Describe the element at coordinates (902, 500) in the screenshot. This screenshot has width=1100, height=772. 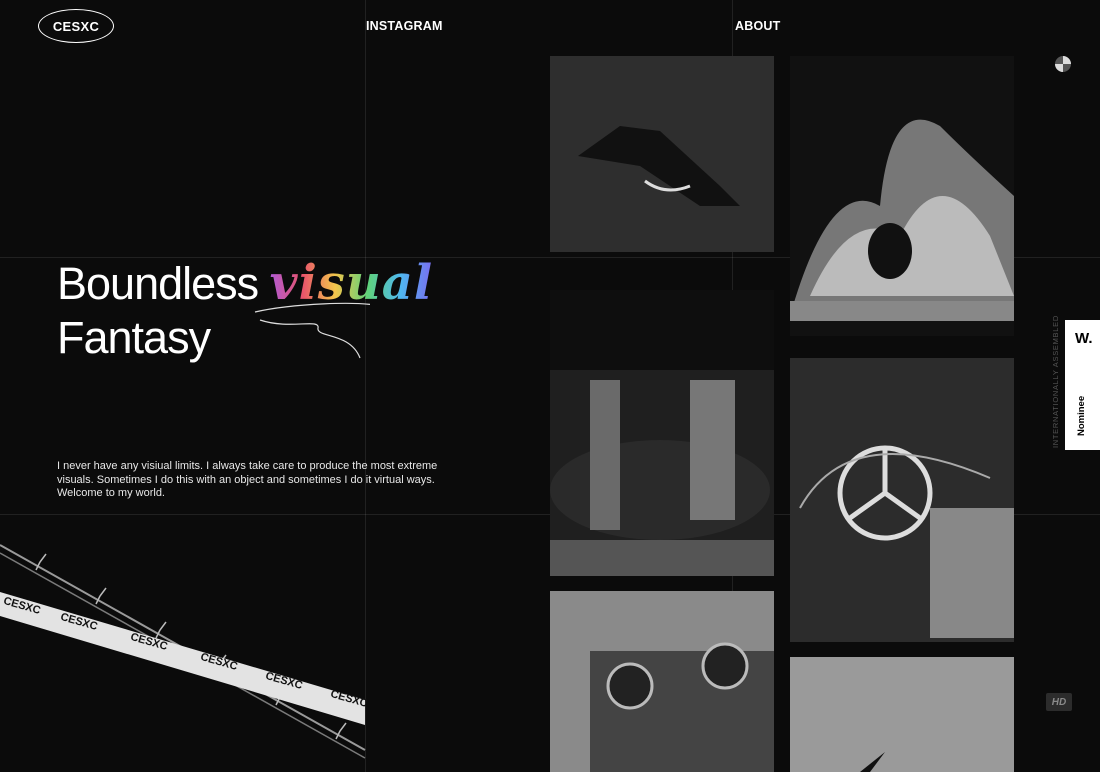
I see `mercedes-barbed-wire-photo` at that location.